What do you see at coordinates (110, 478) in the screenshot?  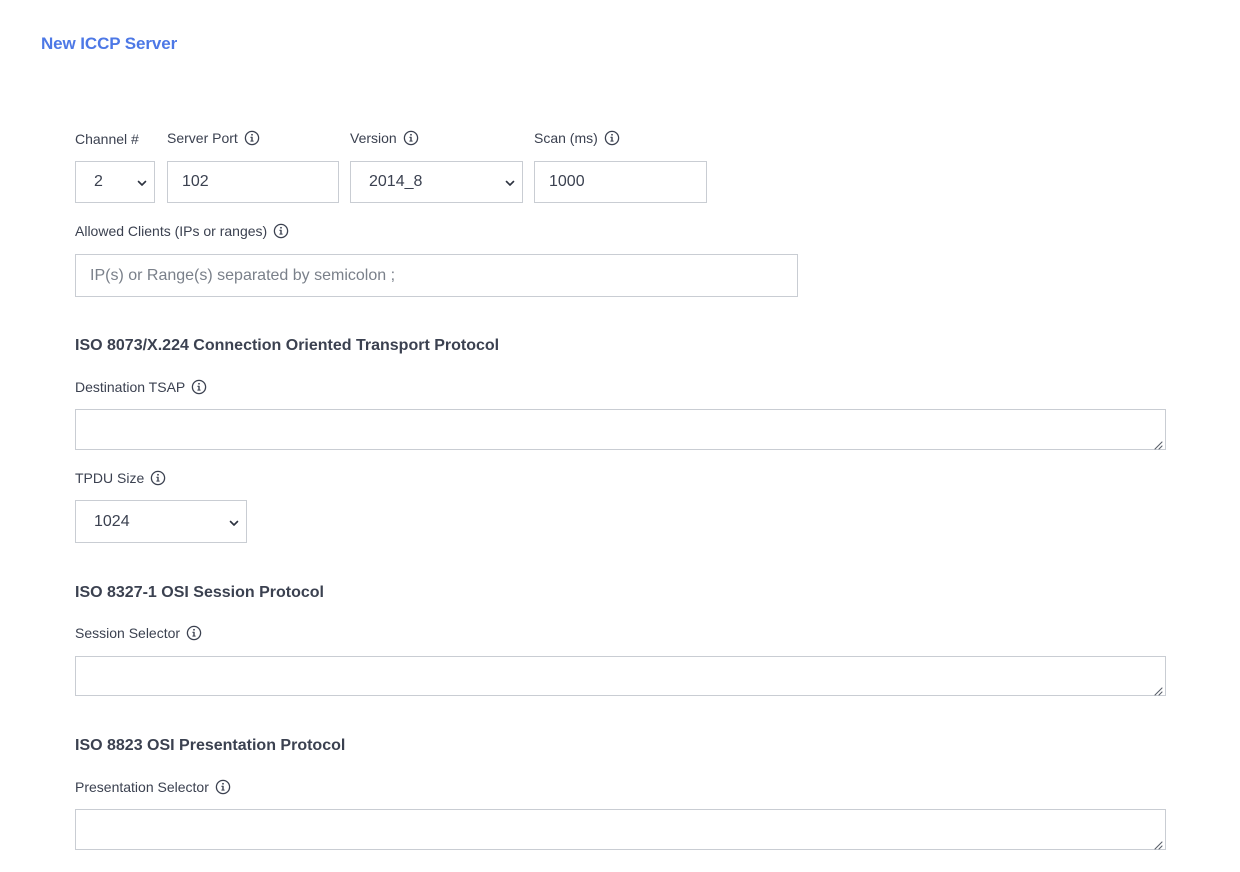 I see `tpdu-size-label-text: TPDU Size` at bounding box center [110, 478].